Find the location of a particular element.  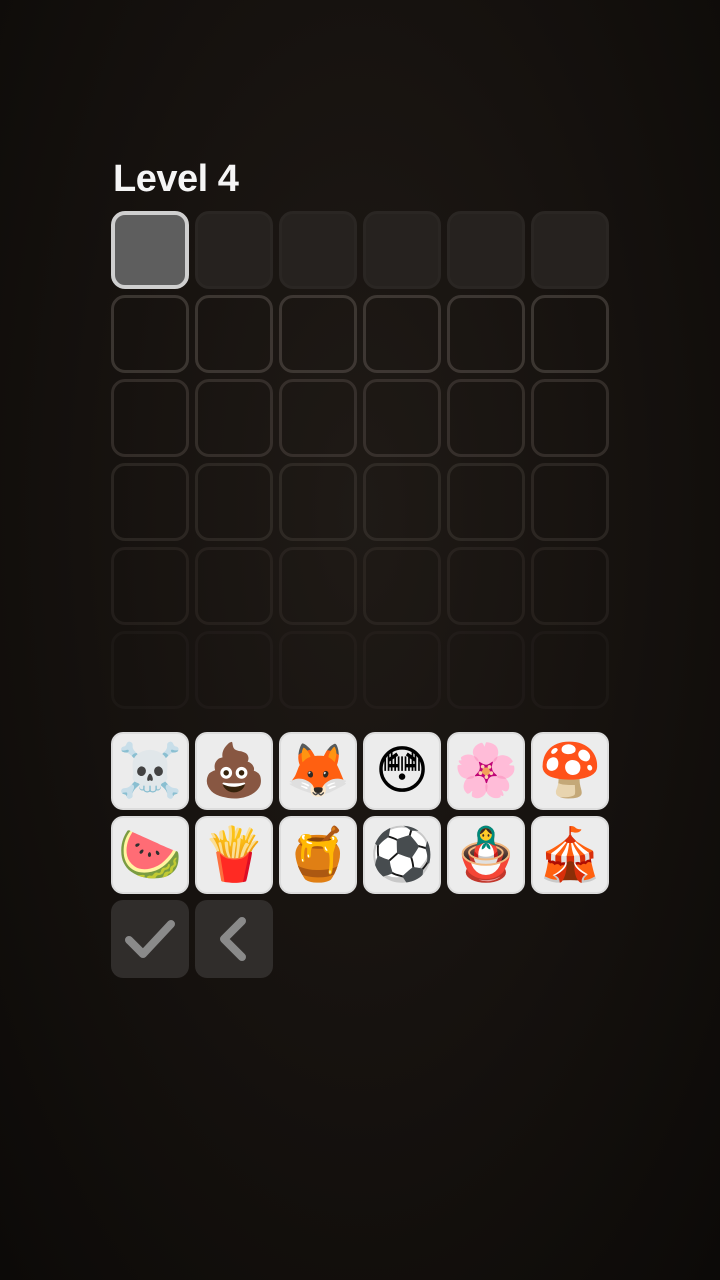

emoji-key: 🍄 is located at coordinates (570, 771).